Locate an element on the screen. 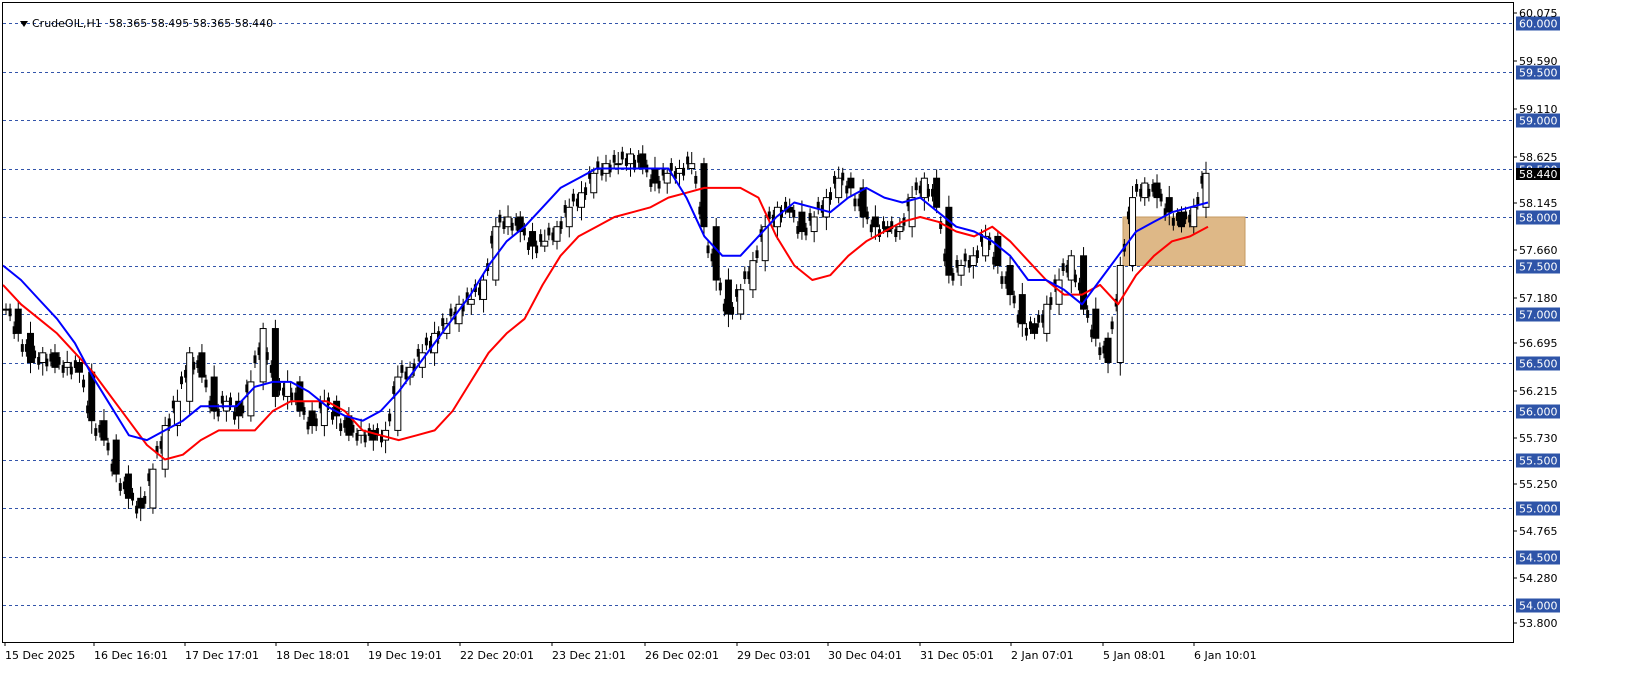  dropdown-triangle-icon is located at coordinates (24, 24).